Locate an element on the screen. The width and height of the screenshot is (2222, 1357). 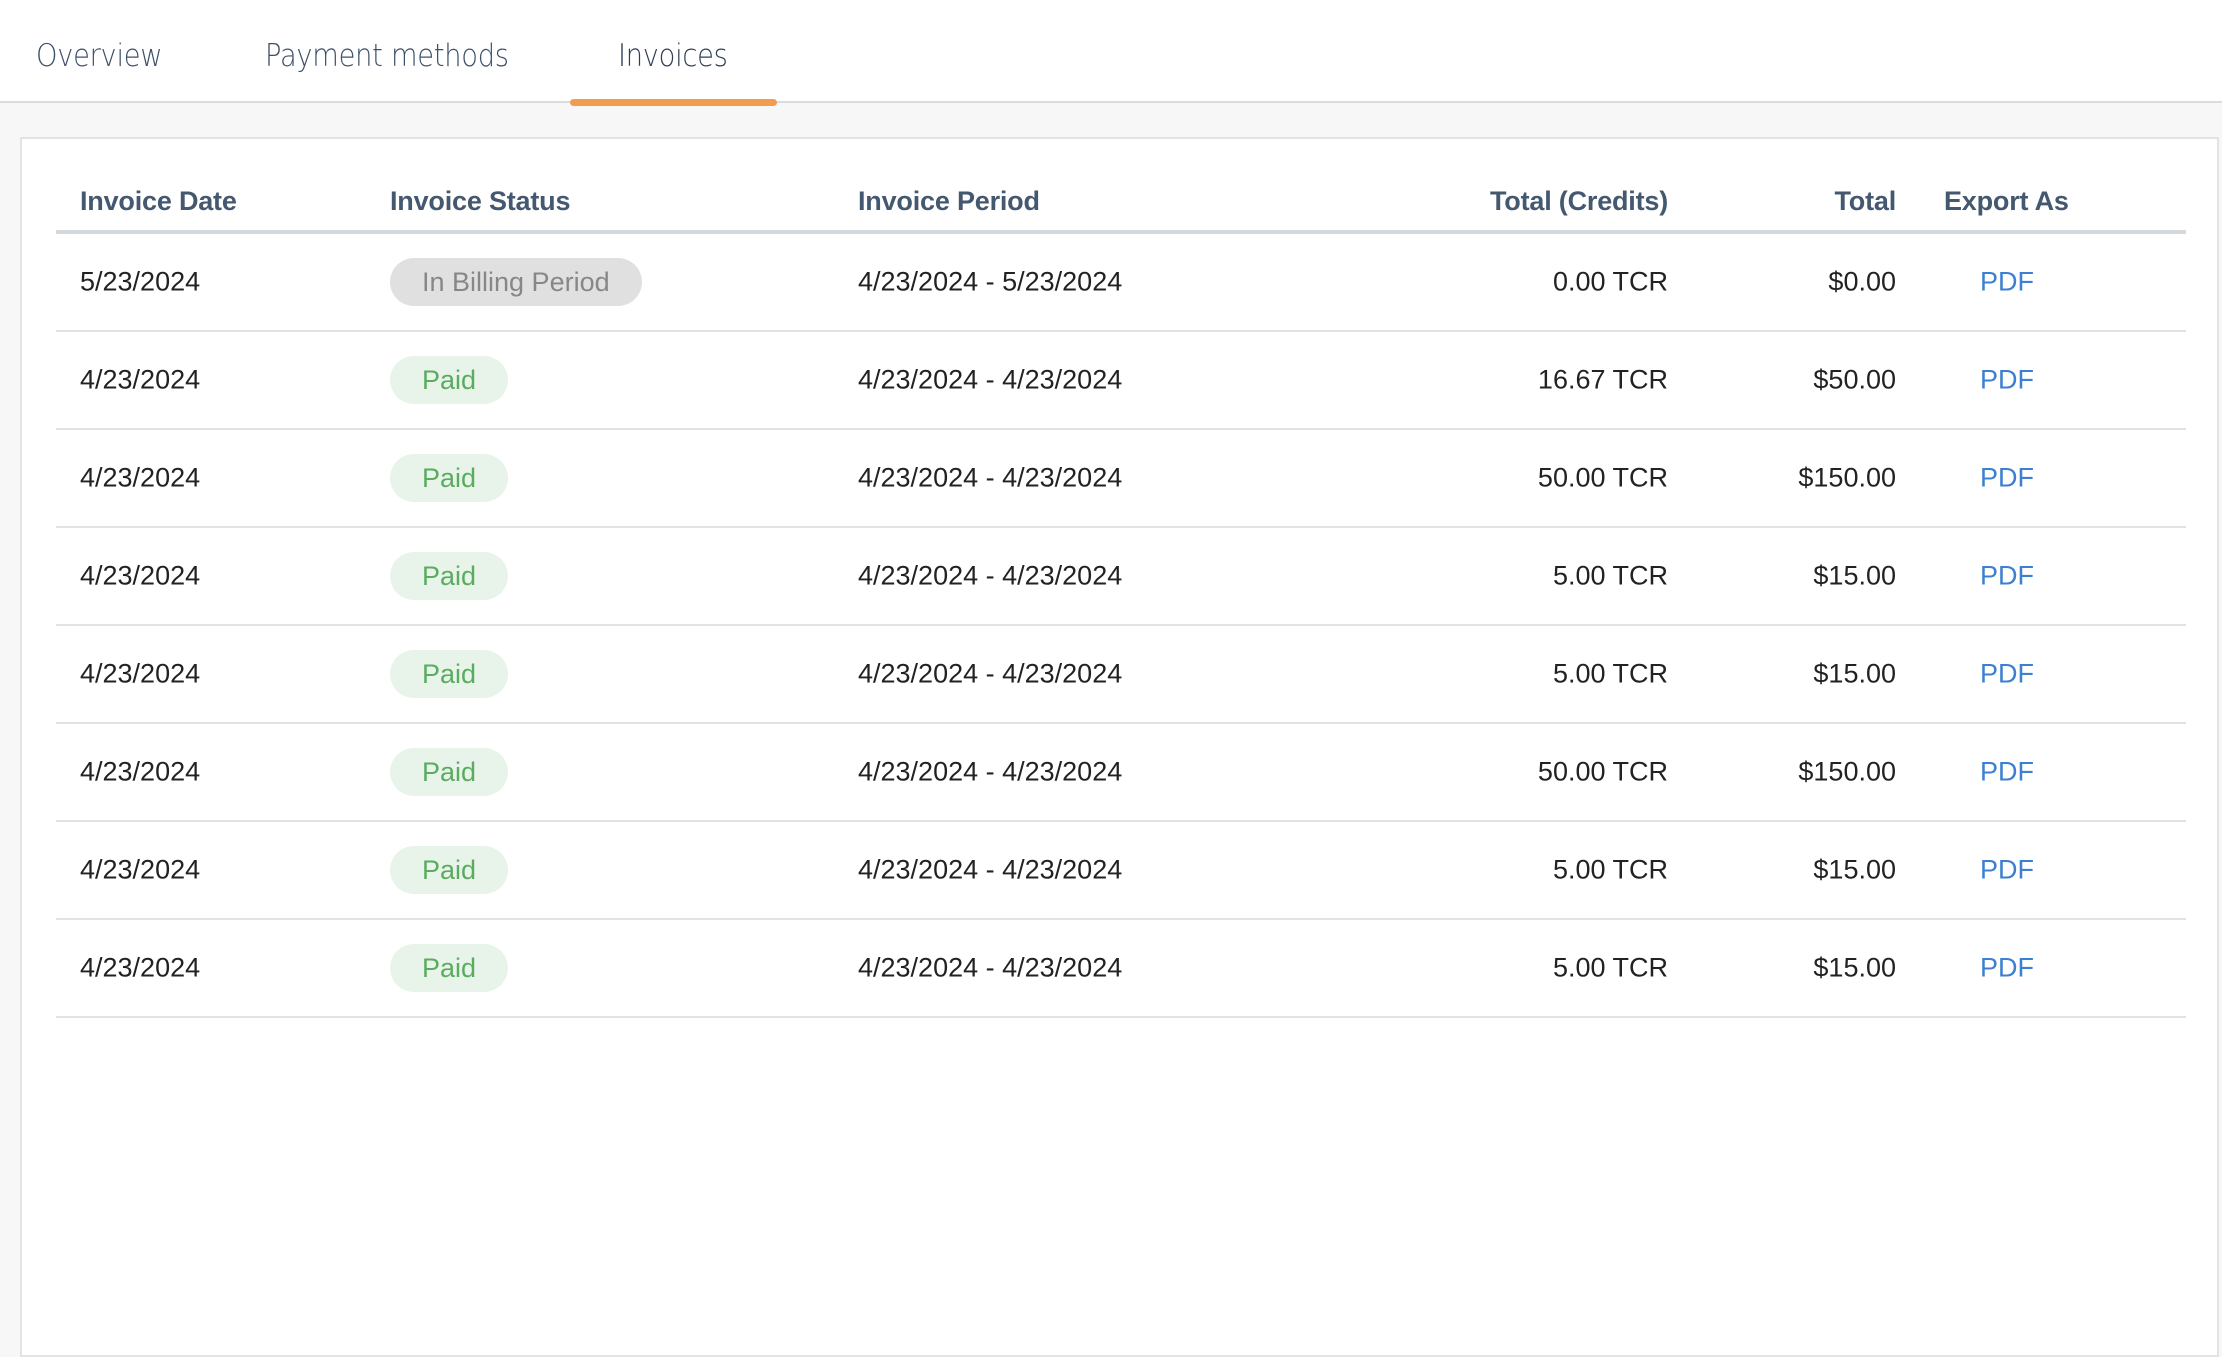
invoice-date: 5/23/2024 is located at coordinates (140, 281).